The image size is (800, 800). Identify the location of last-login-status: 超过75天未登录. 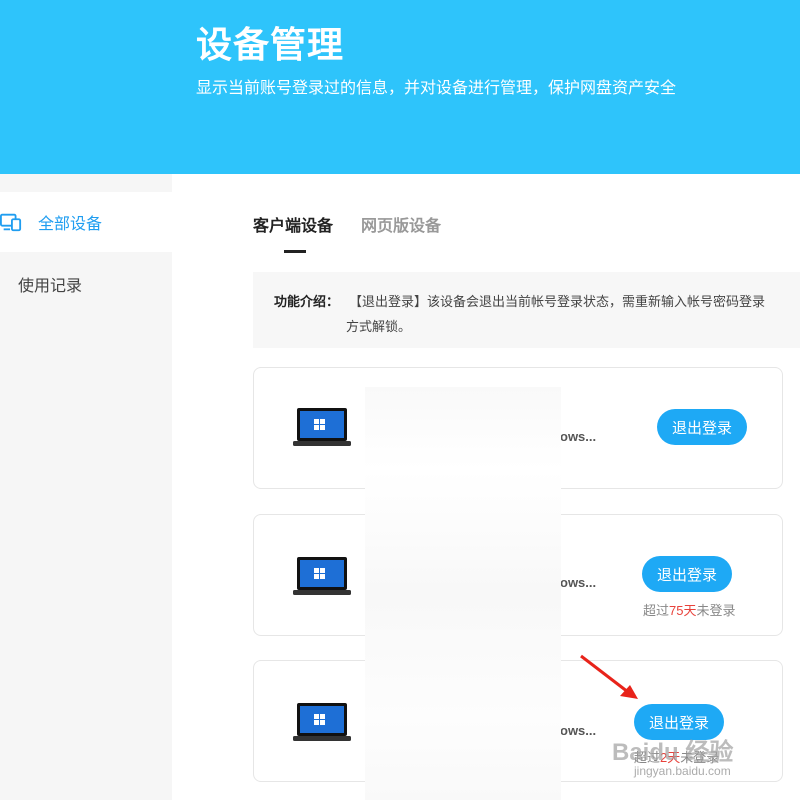
(689, 610).